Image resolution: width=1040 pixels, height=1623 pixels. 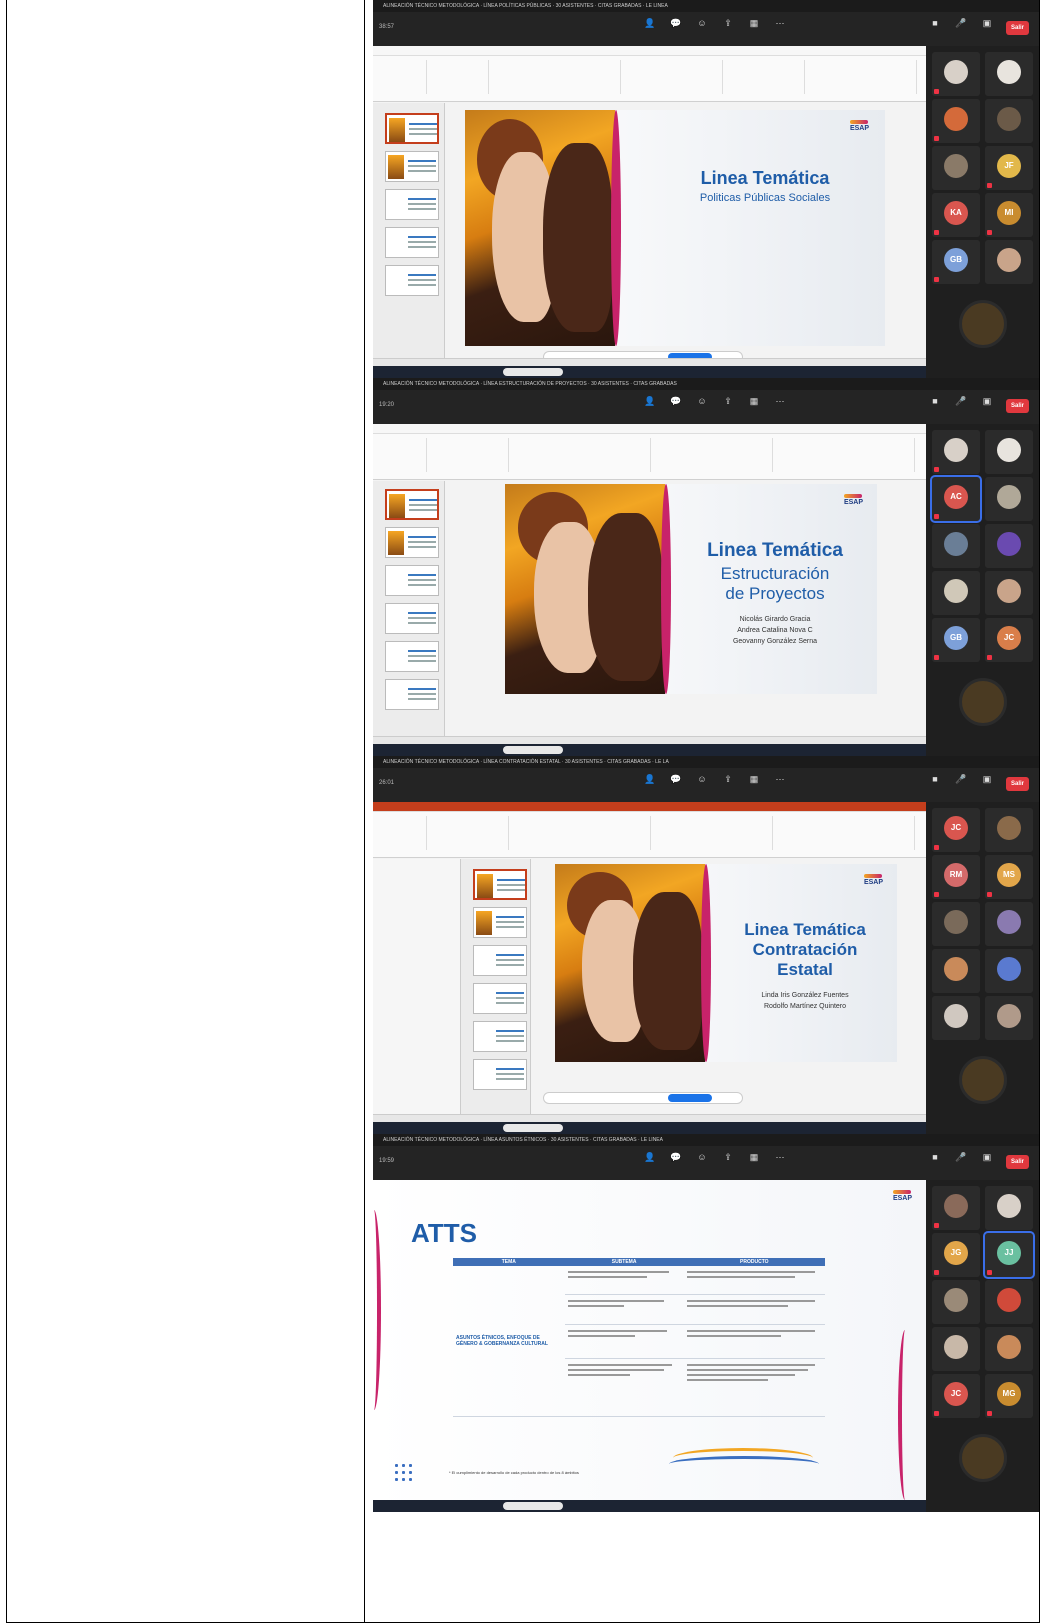 I want to click on participant-tile: KA, so click(x=956, y=215).